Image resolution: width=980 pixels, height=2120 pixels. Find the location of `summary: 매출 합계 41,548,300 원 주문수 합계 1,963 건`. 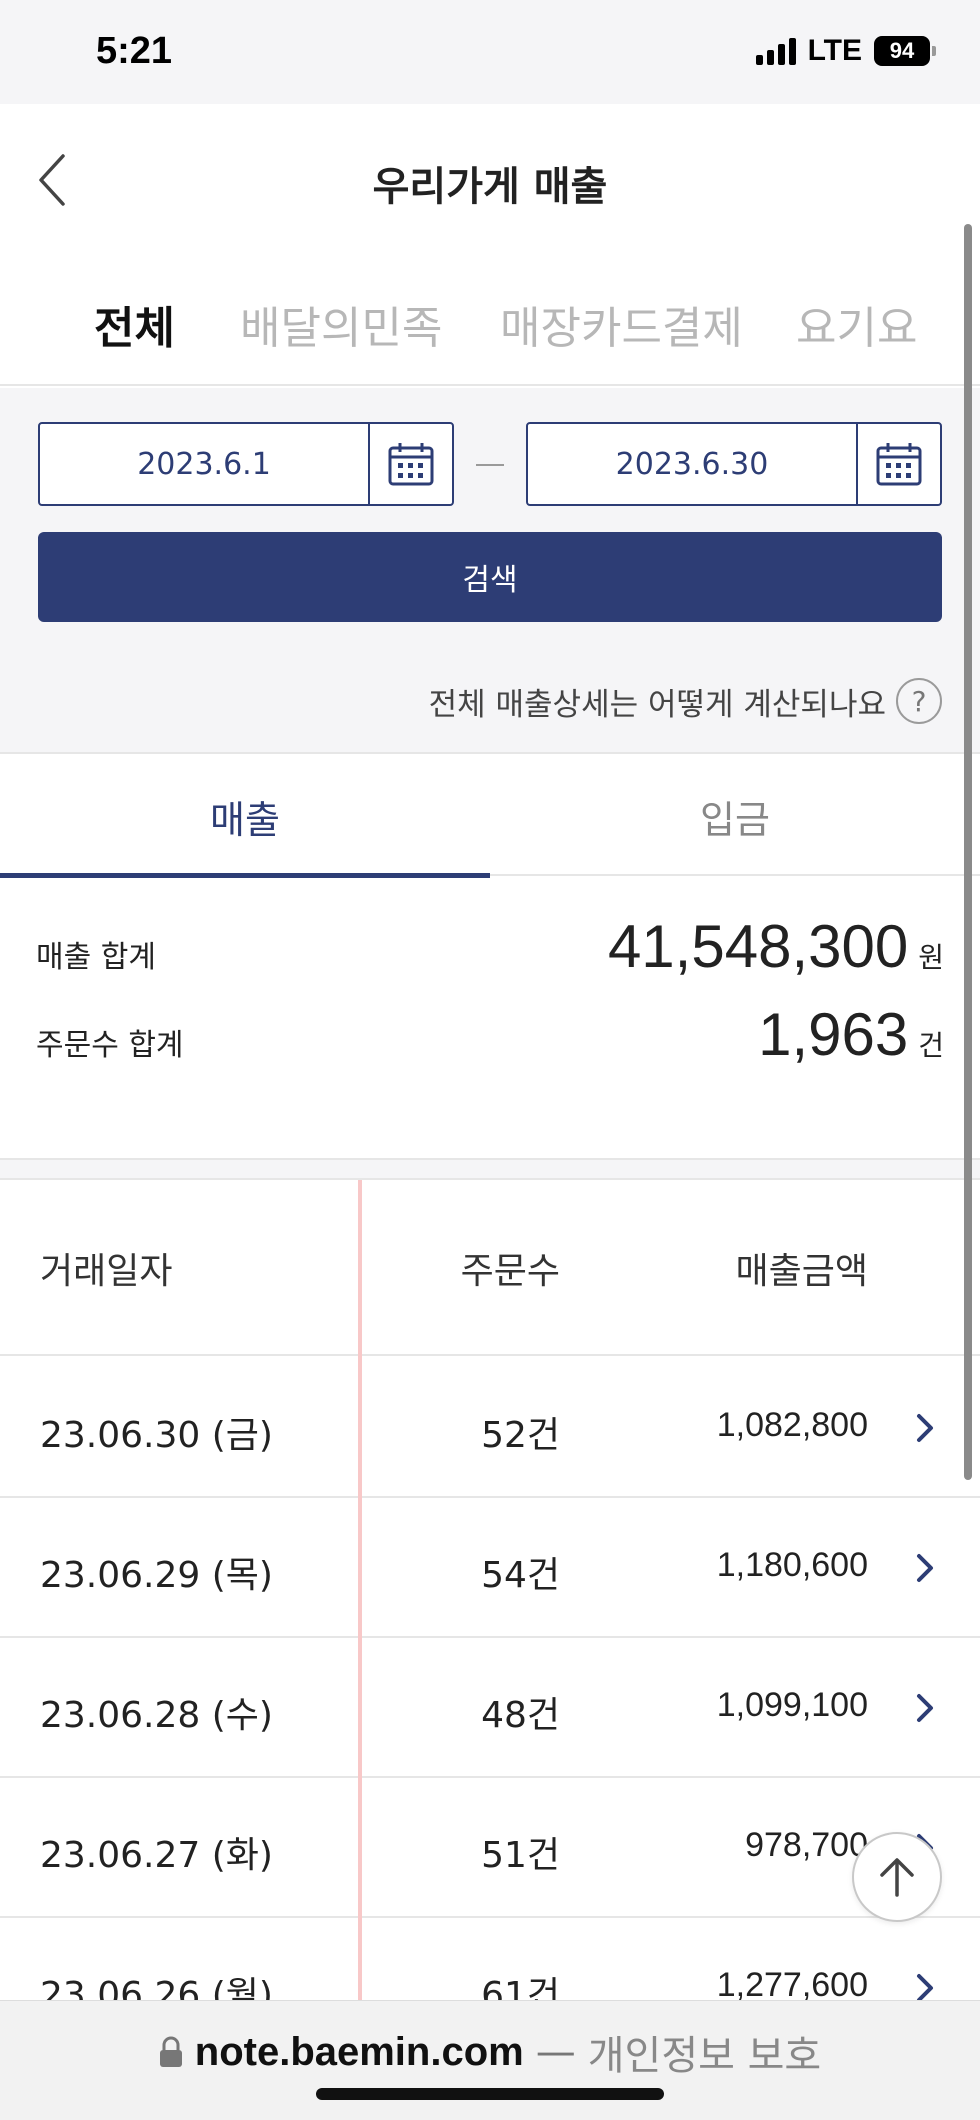

summary: 매출 합계 41,548,300 원 주문수 합계 1,963 건 is located at coordinates (490, 1018).